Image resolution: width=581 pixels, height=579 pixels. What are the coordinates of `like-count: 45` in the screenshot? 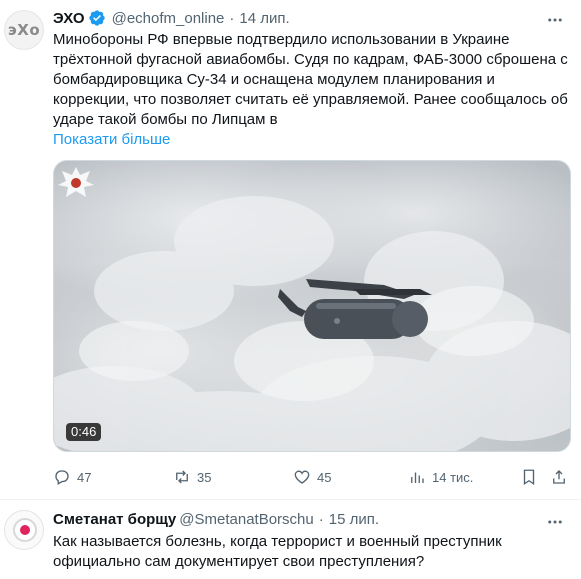 It's located at (324, 477).